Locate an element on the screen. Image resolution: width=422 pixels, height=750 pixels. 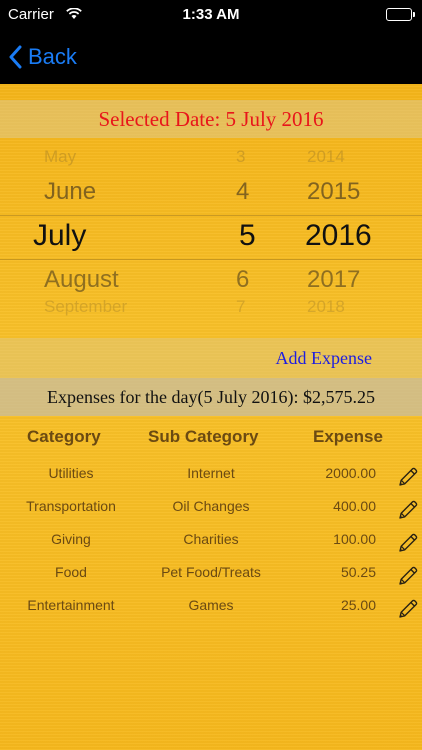
picker-selected-year: 2016 is located at coordinates (338, 236).